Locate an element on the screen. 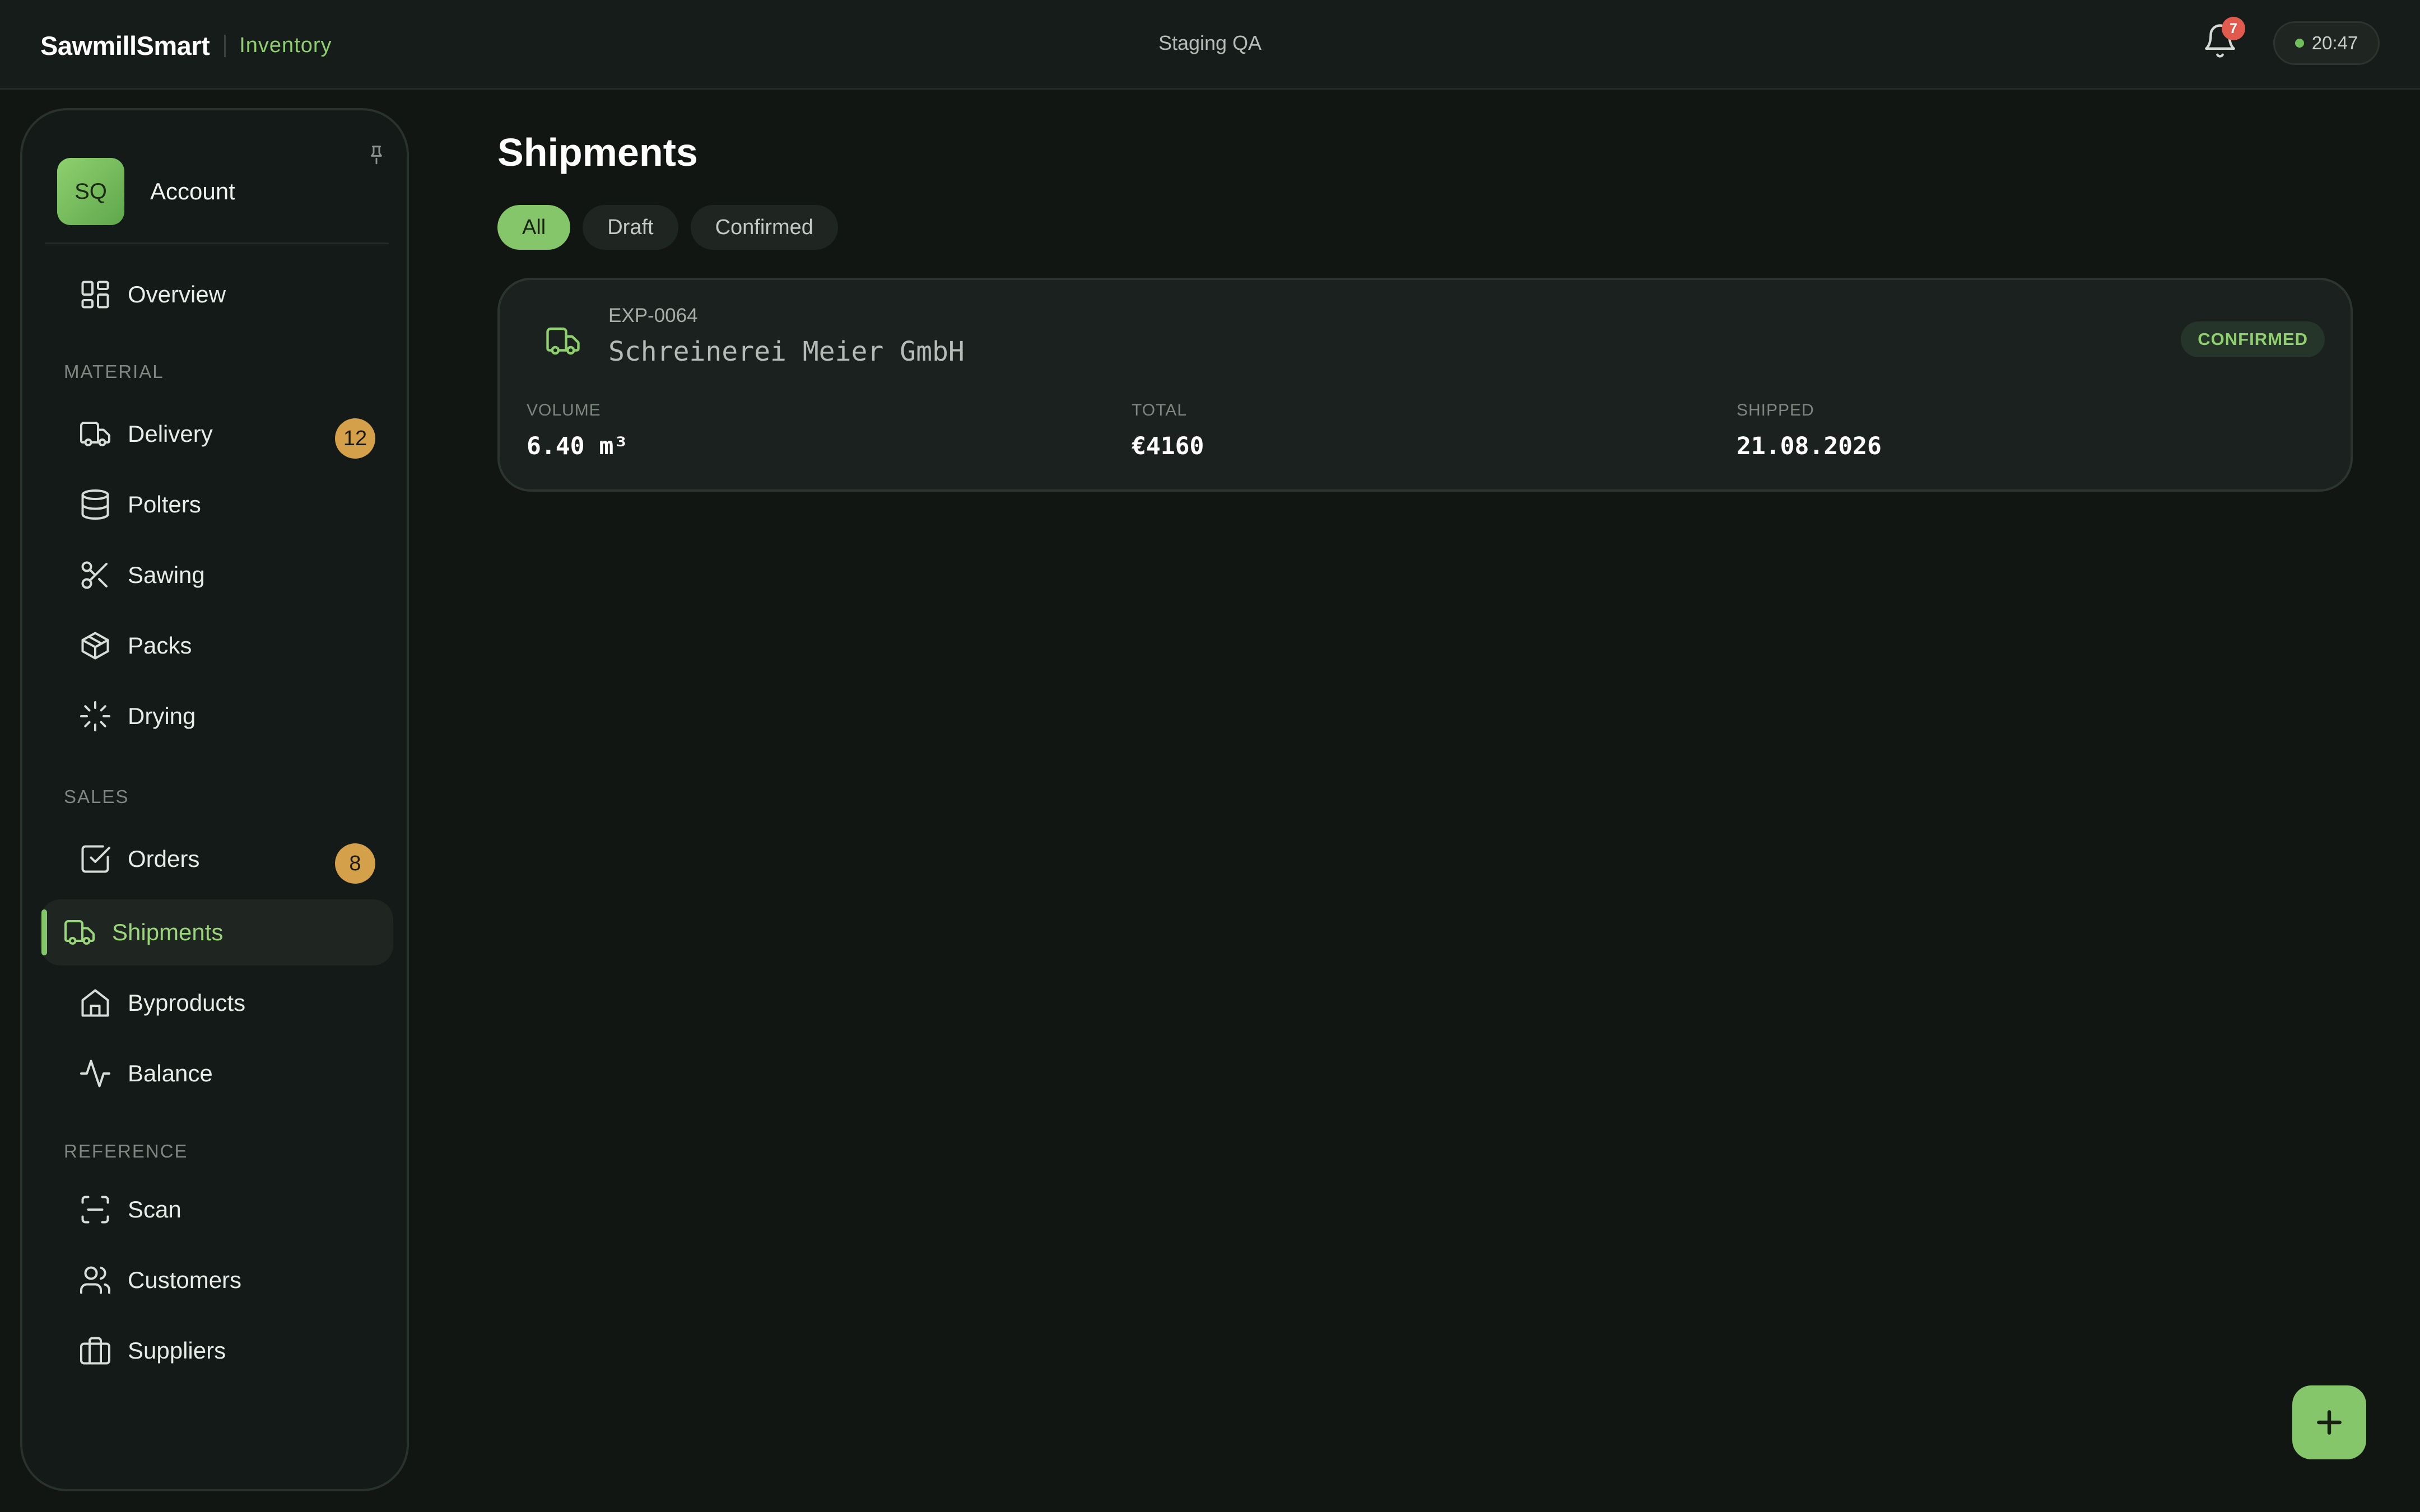 The height and width of the screenshot is (1512, 2420). sidebar-item-drying: Drying is located at coordinates (217, 716).